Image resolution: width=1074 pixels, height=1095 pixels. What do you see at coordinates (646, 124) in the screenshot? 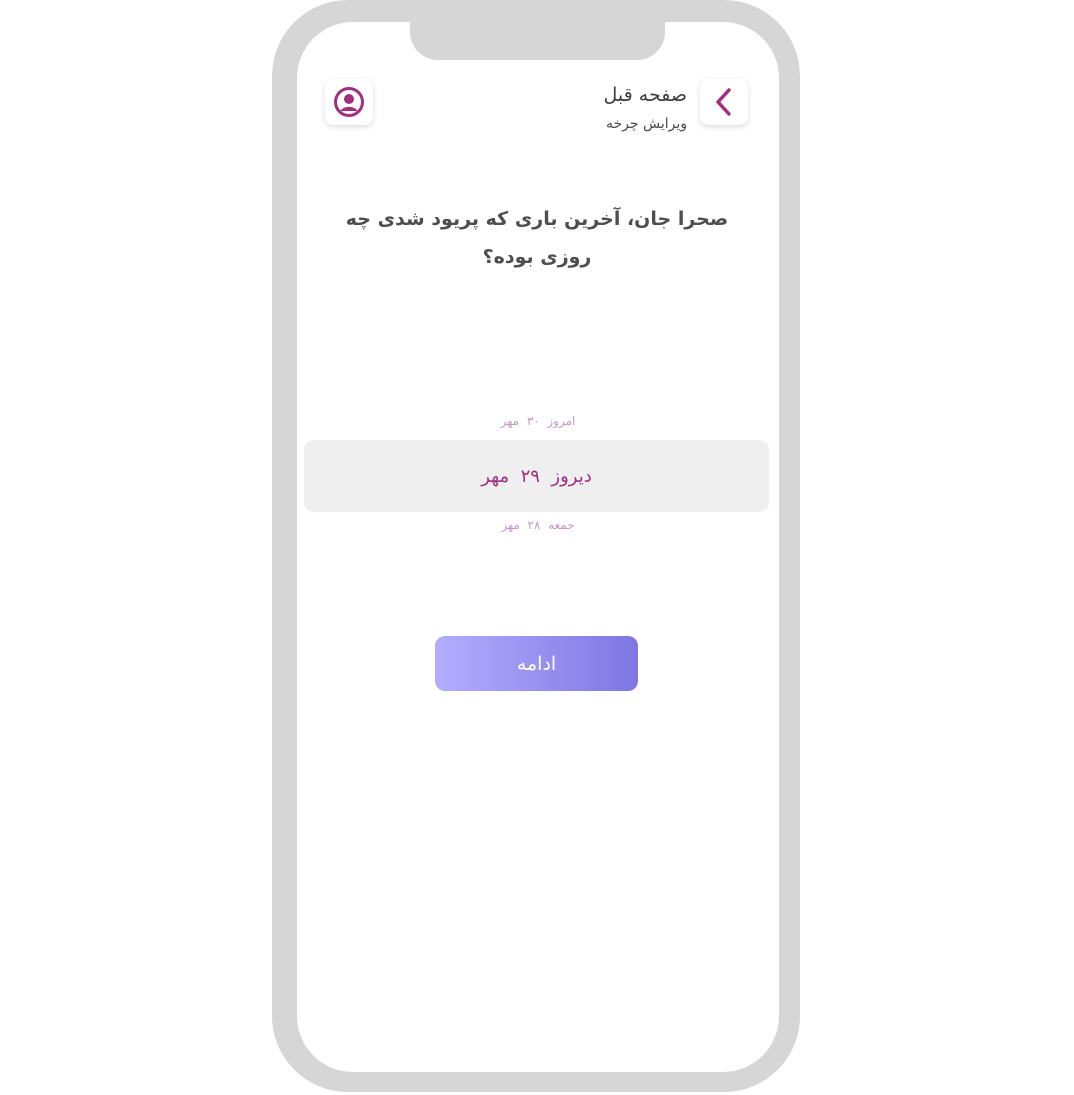
I see `page-subtitle: ویرایش چرخه` at bounding box center [646, 124].